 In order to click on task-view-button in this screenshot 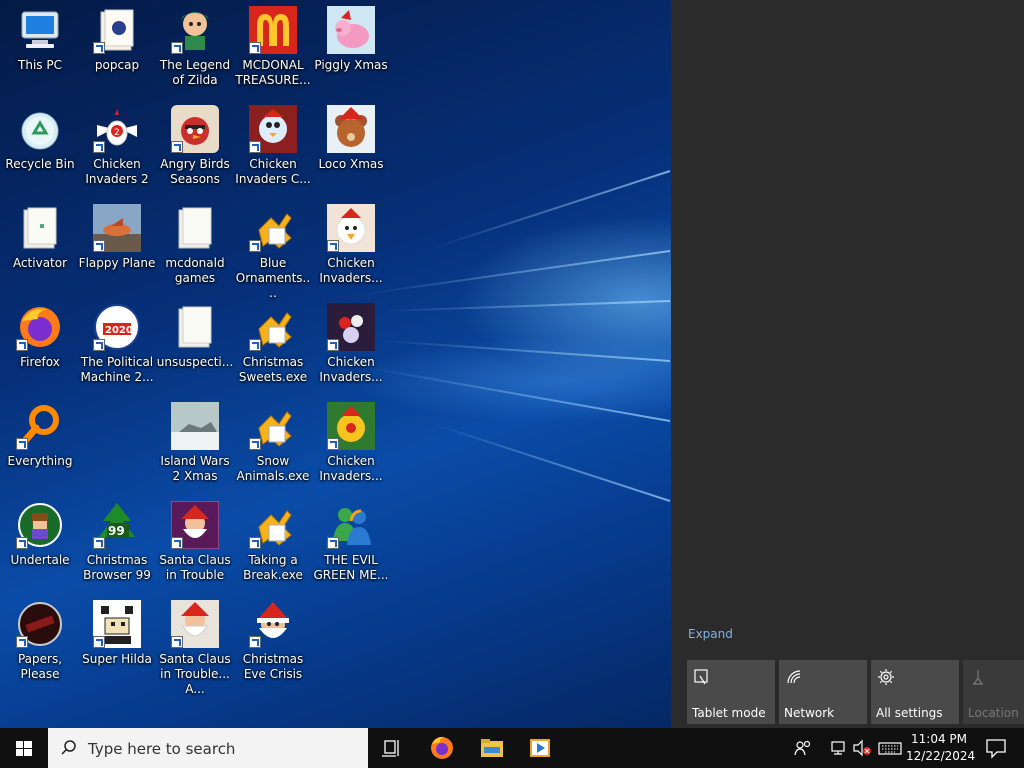, I will do `click(392, 748)`.